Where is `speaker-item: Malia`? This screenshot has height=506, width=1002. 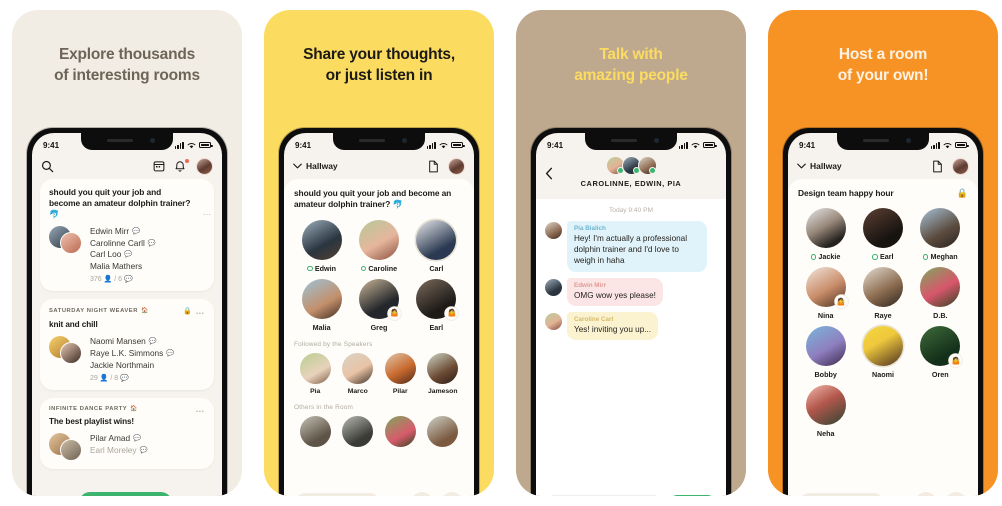 speaker-item: Malia is located at coordinates (321, 305).